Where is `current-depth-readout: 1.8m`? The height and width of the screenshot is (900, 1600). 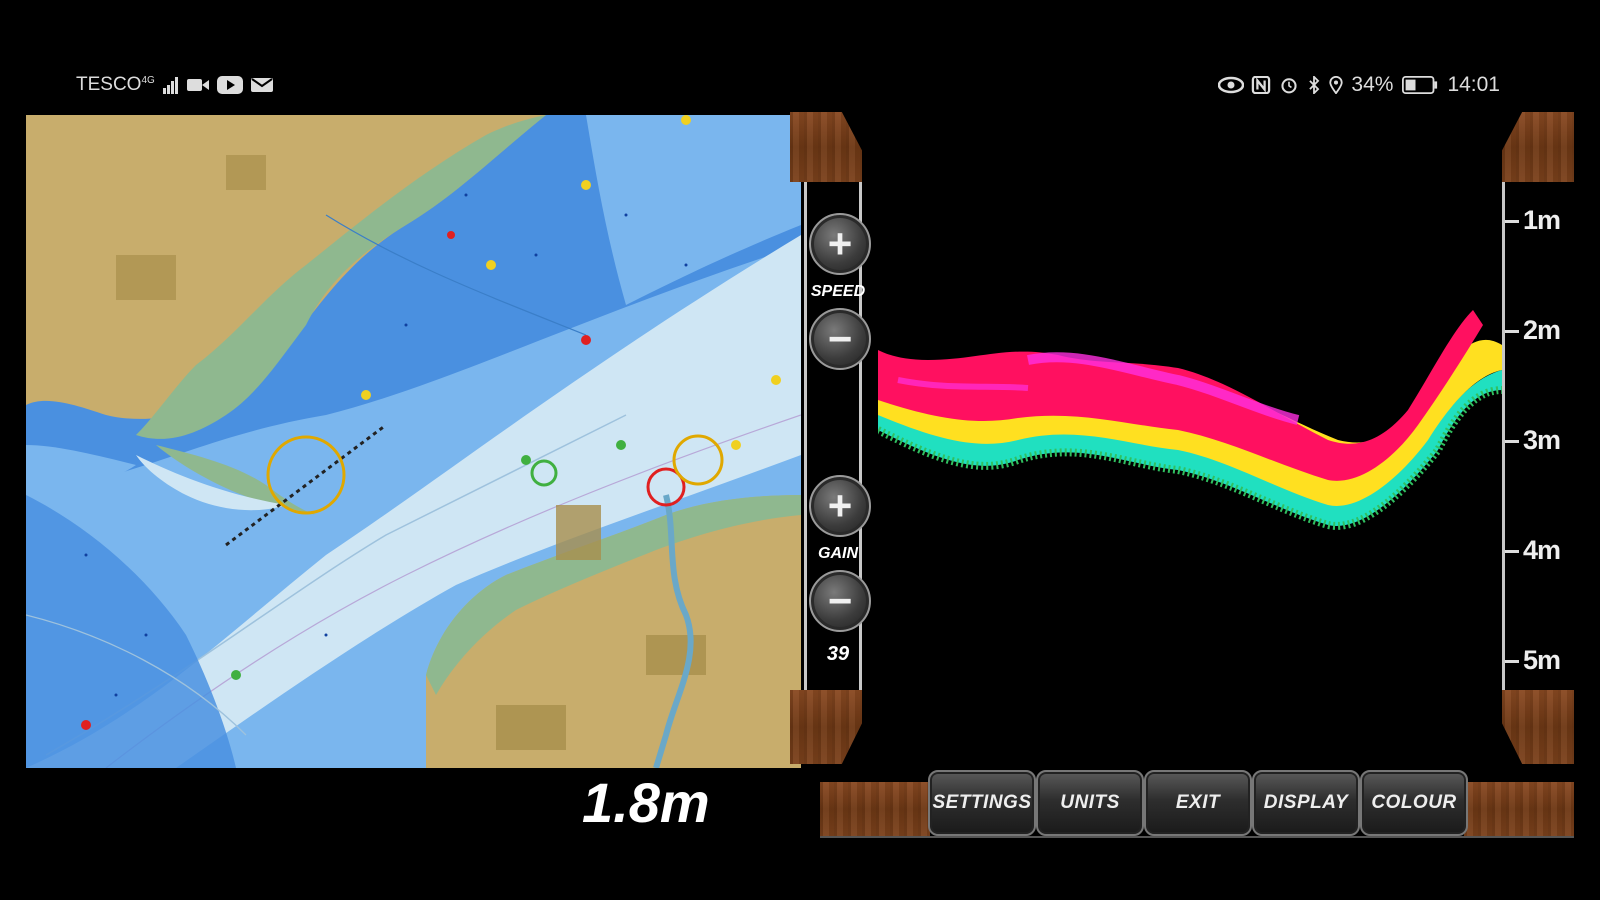 current-depth-readout: 1.8m is located at coordinates (646, 802).